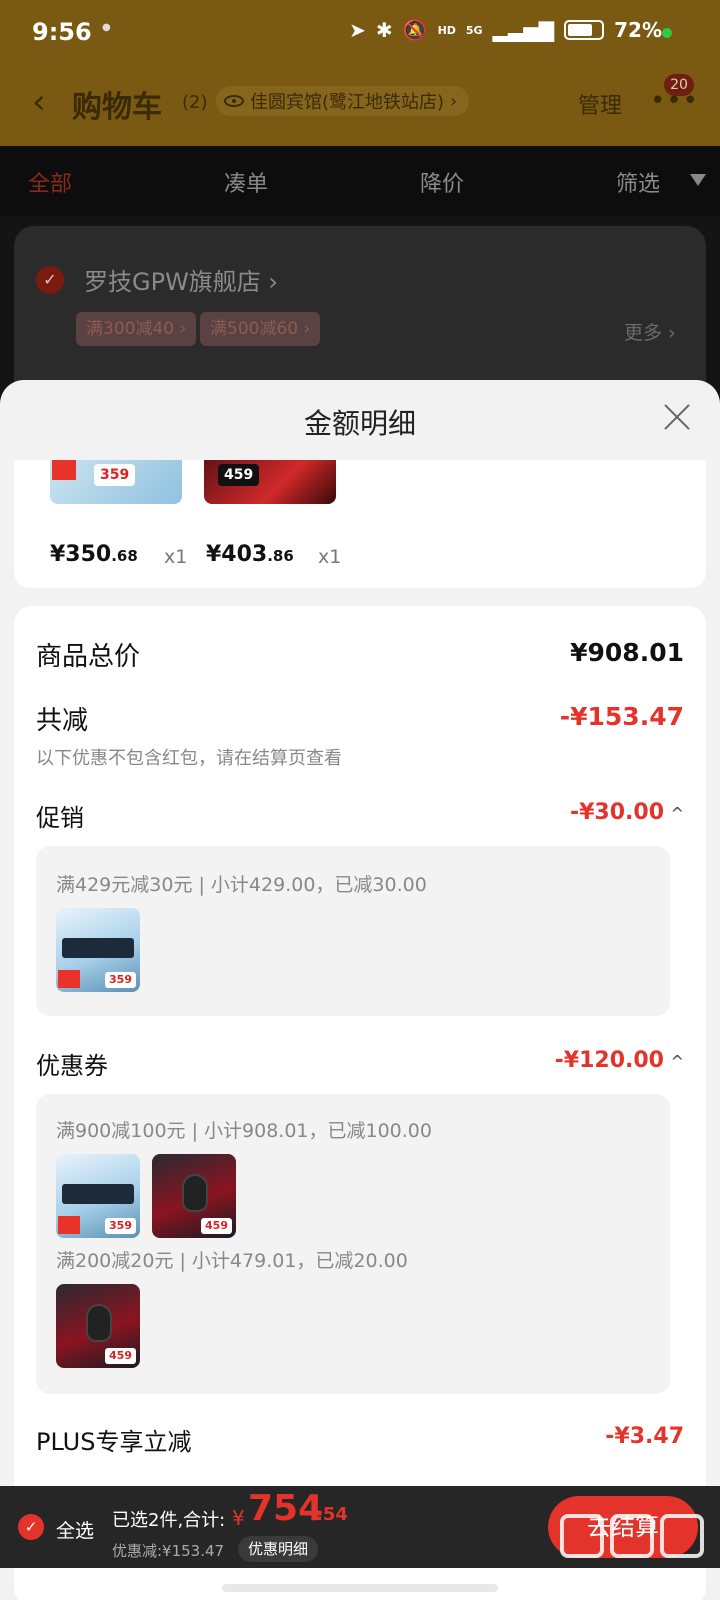 The width and height of the screenshot is (720, 1600). I want to click on network-label: 5G, so click(474, 30).